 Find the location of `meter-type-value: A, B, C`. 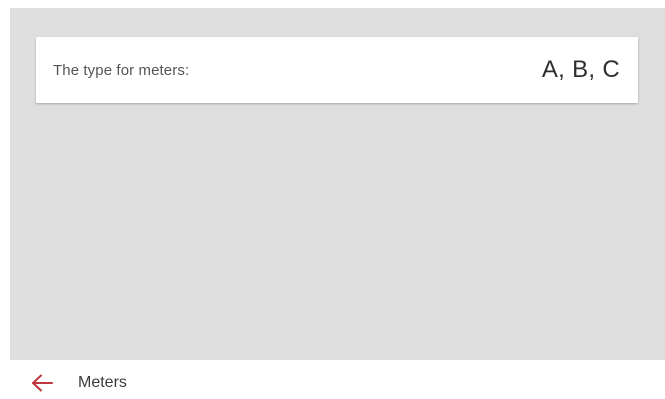

meter-type-value: A, B, C is located at coordinates (580, 69).